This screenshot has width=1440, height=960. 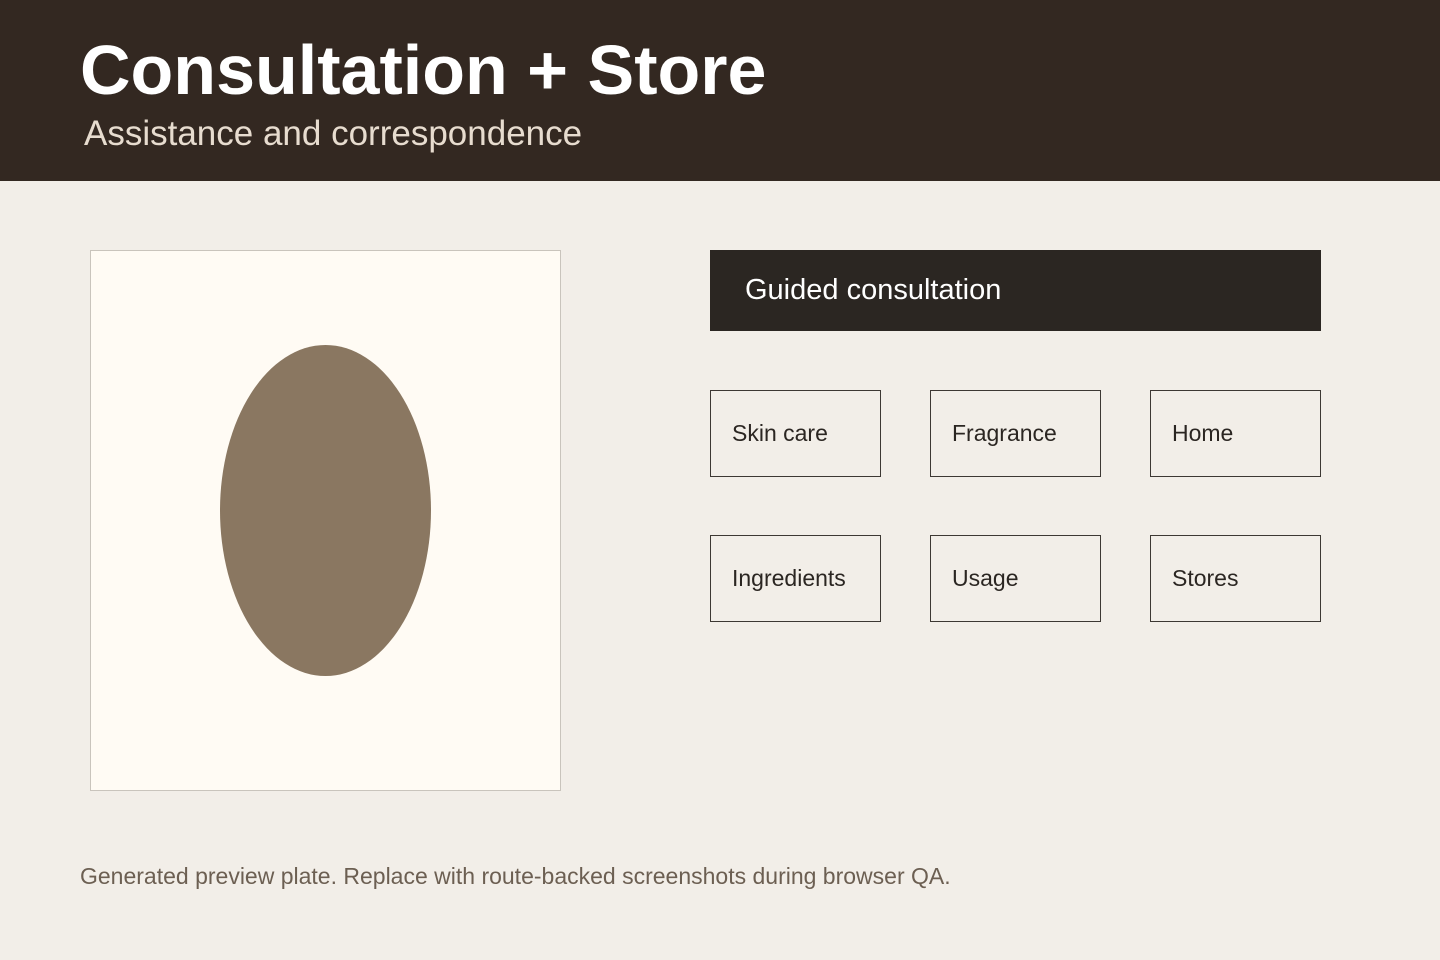 I want to click on tile-skin-care: Skin care, so click(x=795, y=433).